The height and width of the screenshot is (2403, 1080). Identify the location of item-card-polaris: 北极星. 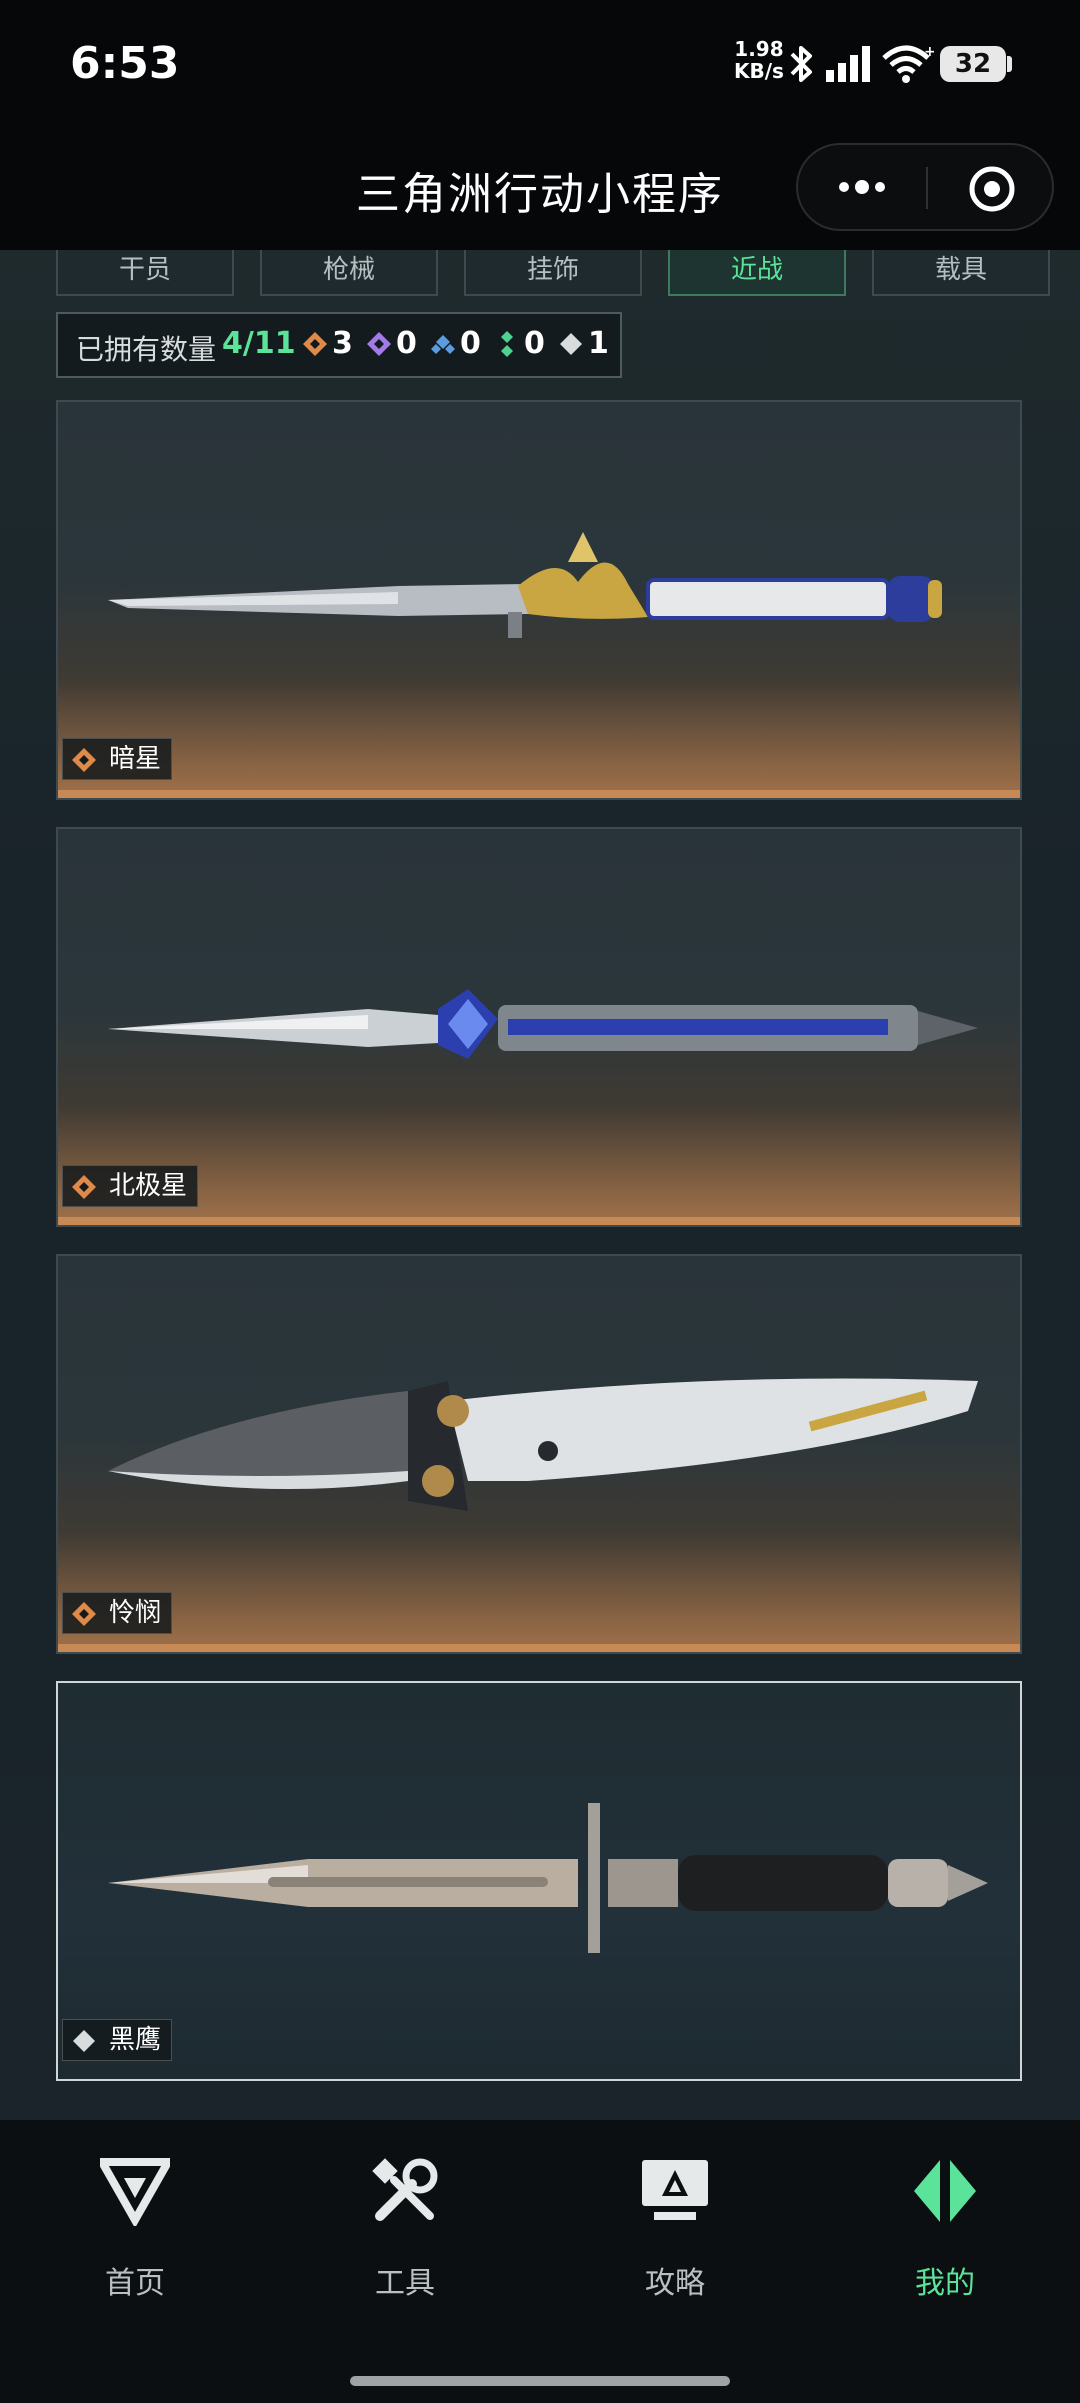
(539, 1027).